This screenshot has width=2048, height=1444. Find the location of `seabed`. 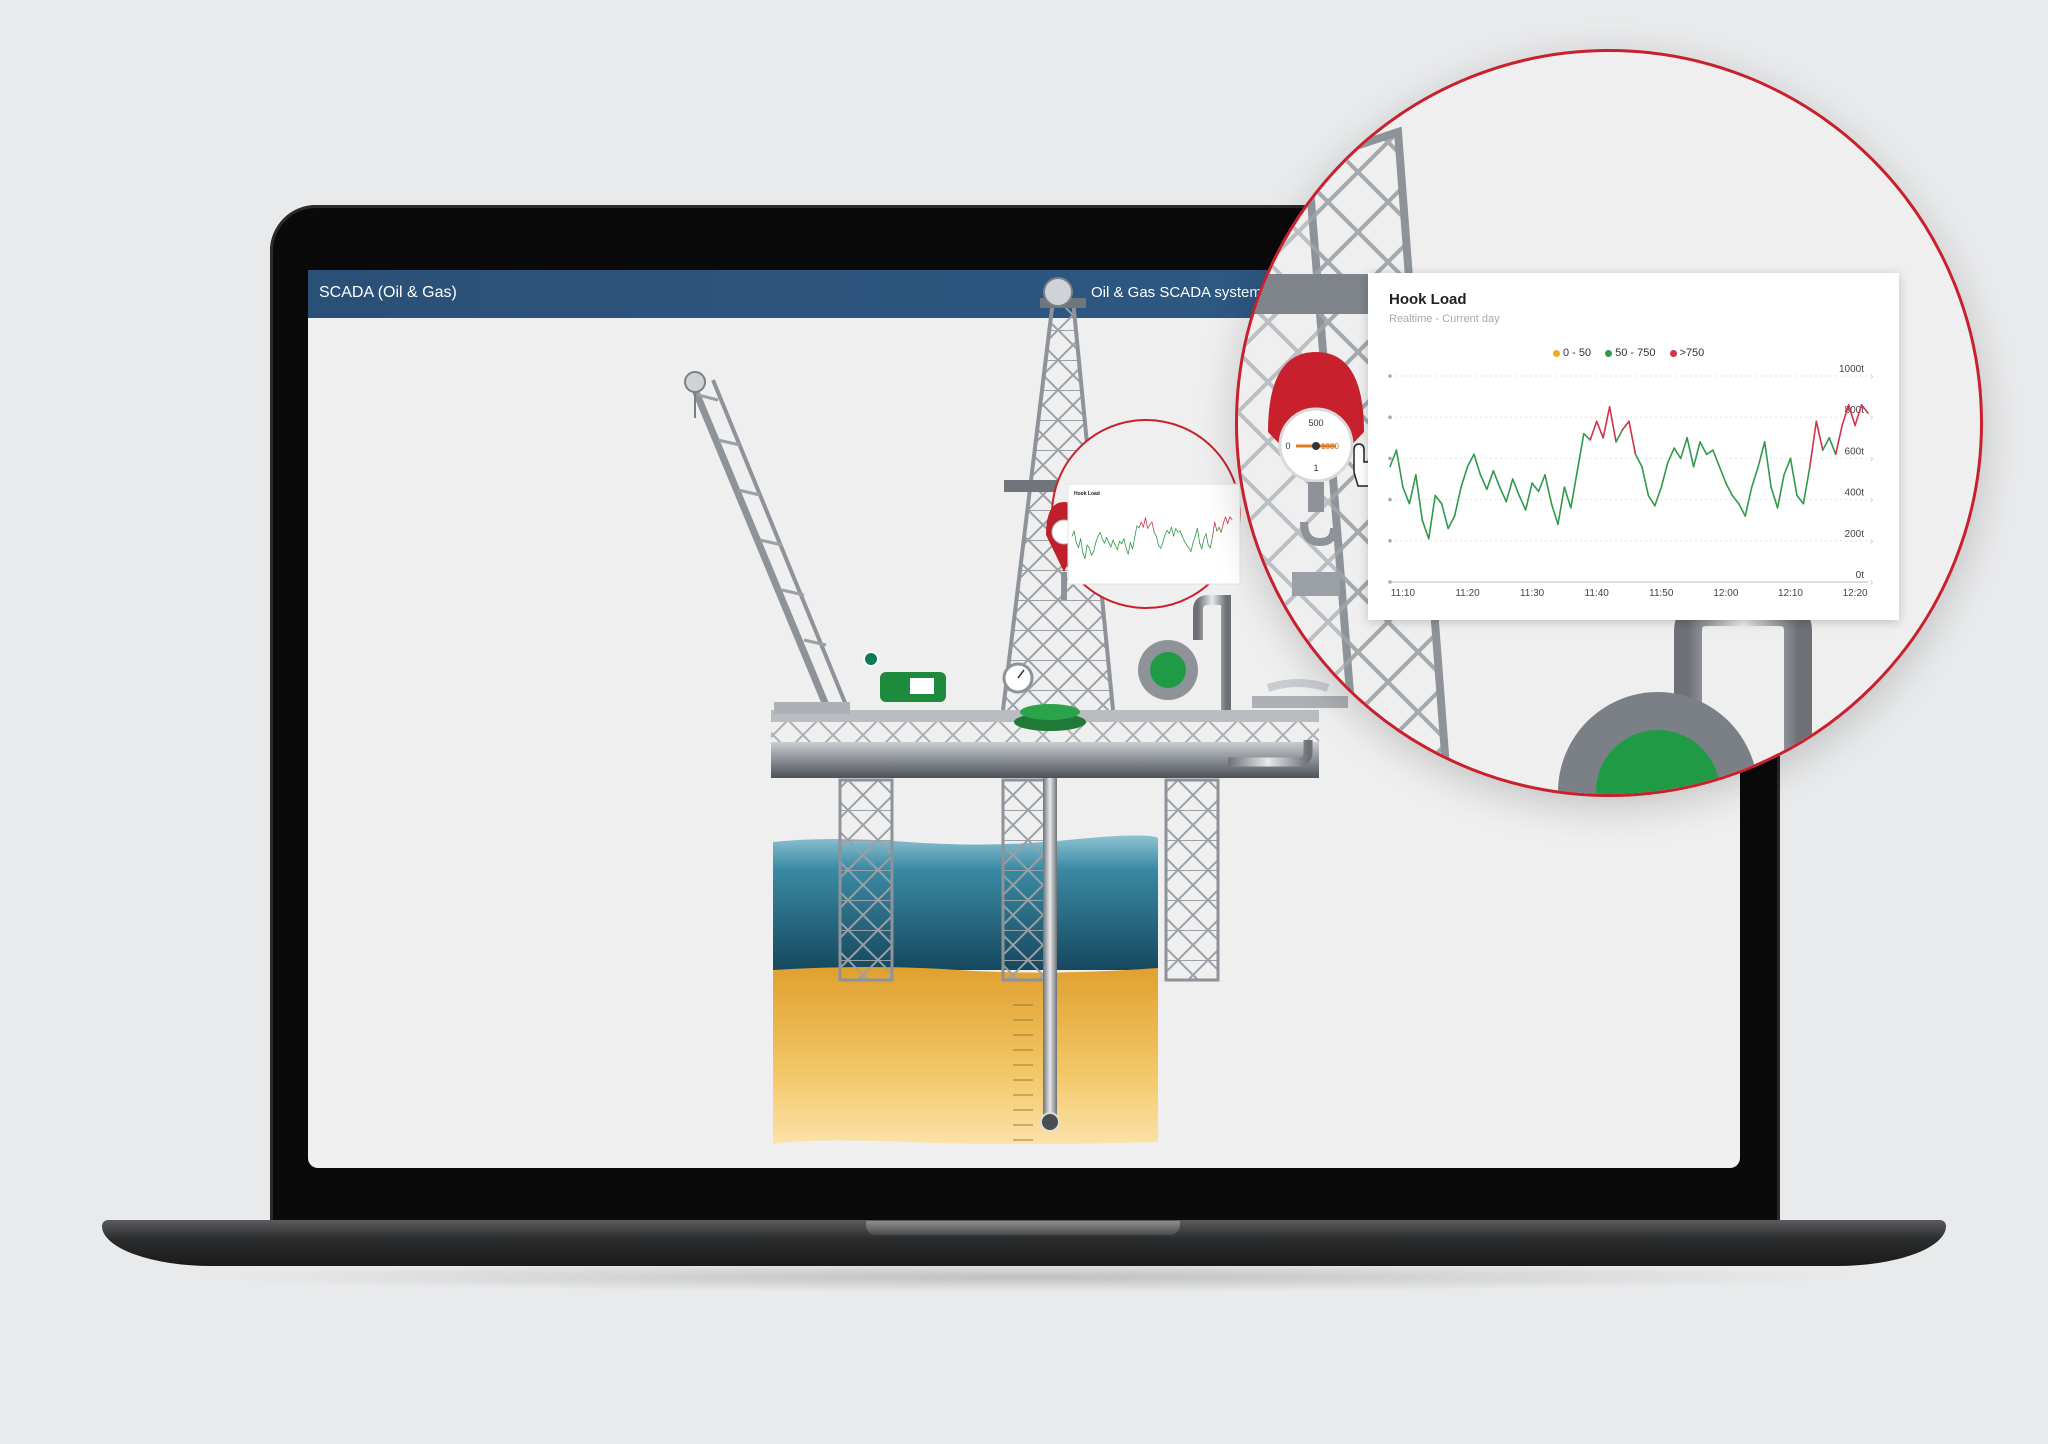

seabed is located at coordinates (965, 1055).